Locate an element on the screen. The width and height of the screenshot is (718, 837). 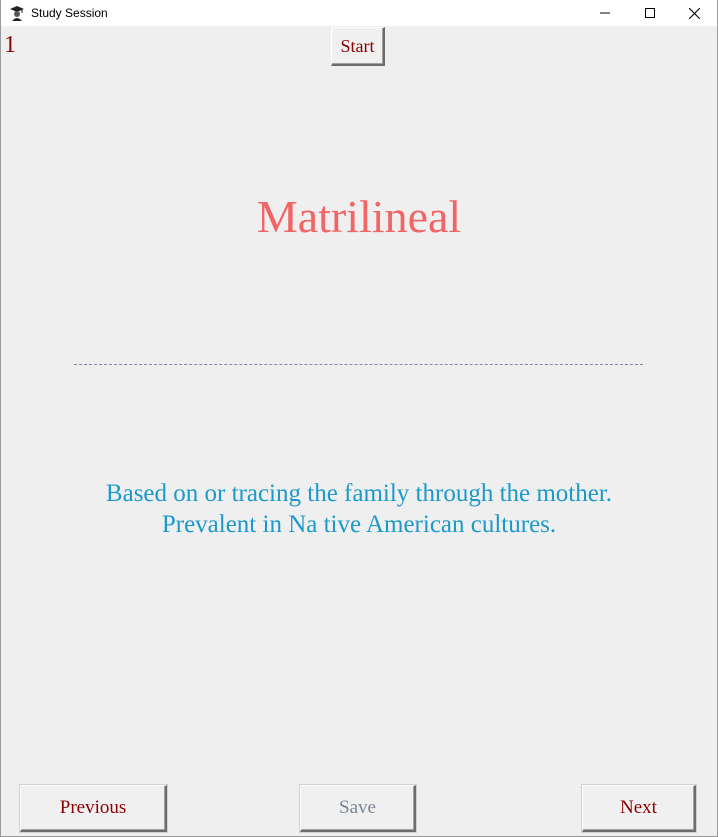
previous-button: Previous is located at coordinates (93, 808).